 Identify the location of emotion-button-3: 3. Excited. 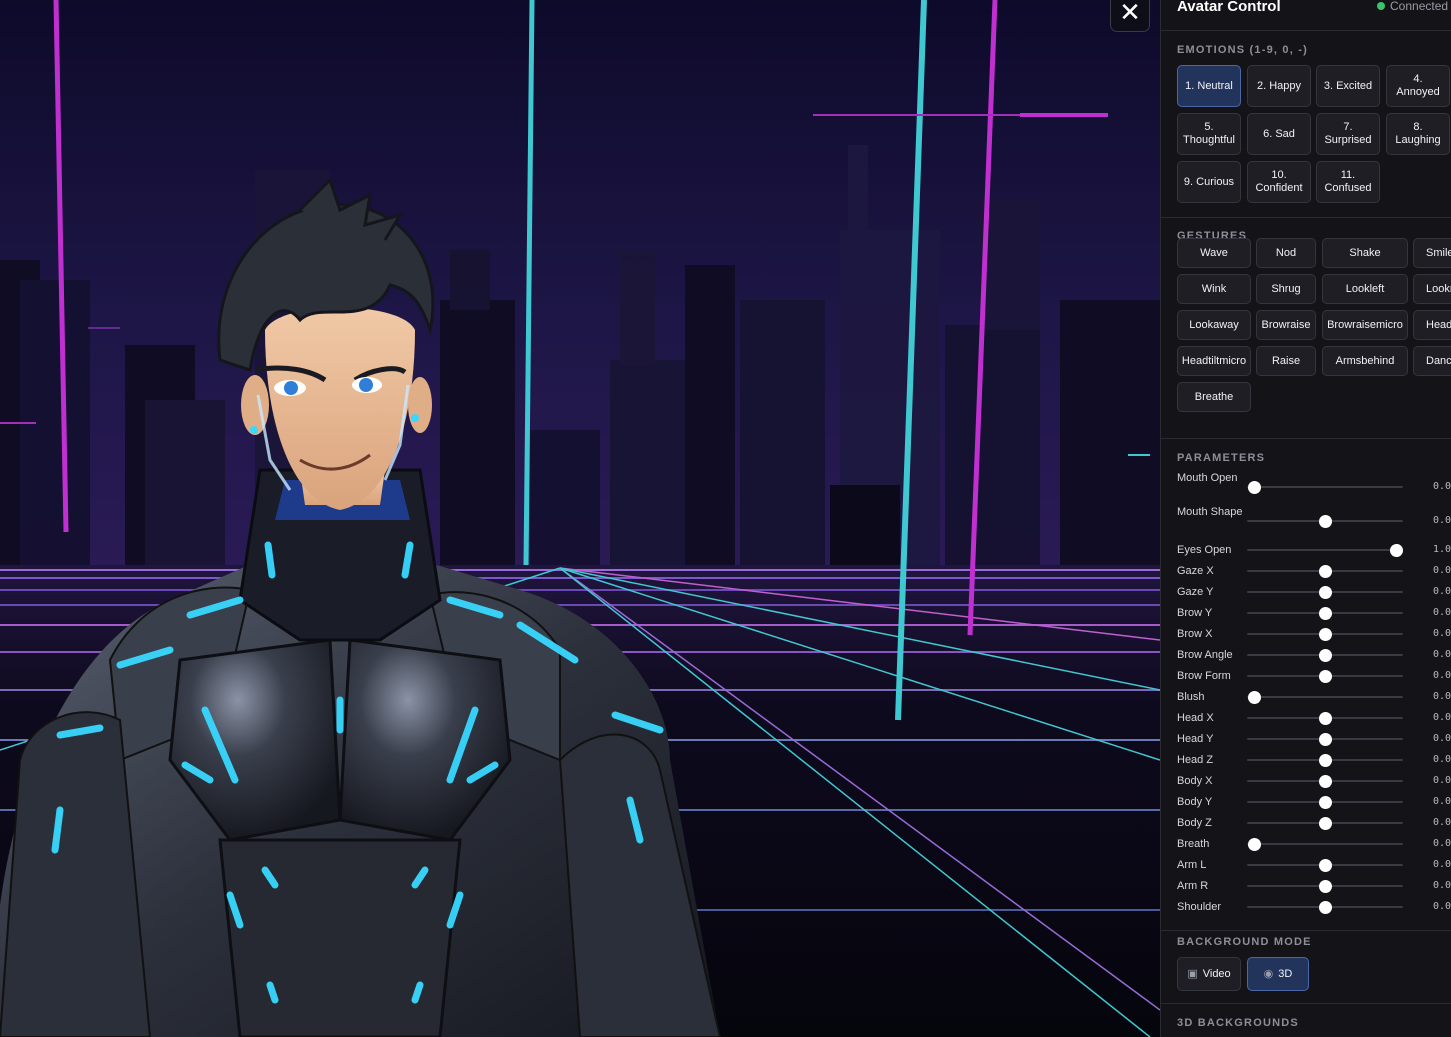
(1348, 86).